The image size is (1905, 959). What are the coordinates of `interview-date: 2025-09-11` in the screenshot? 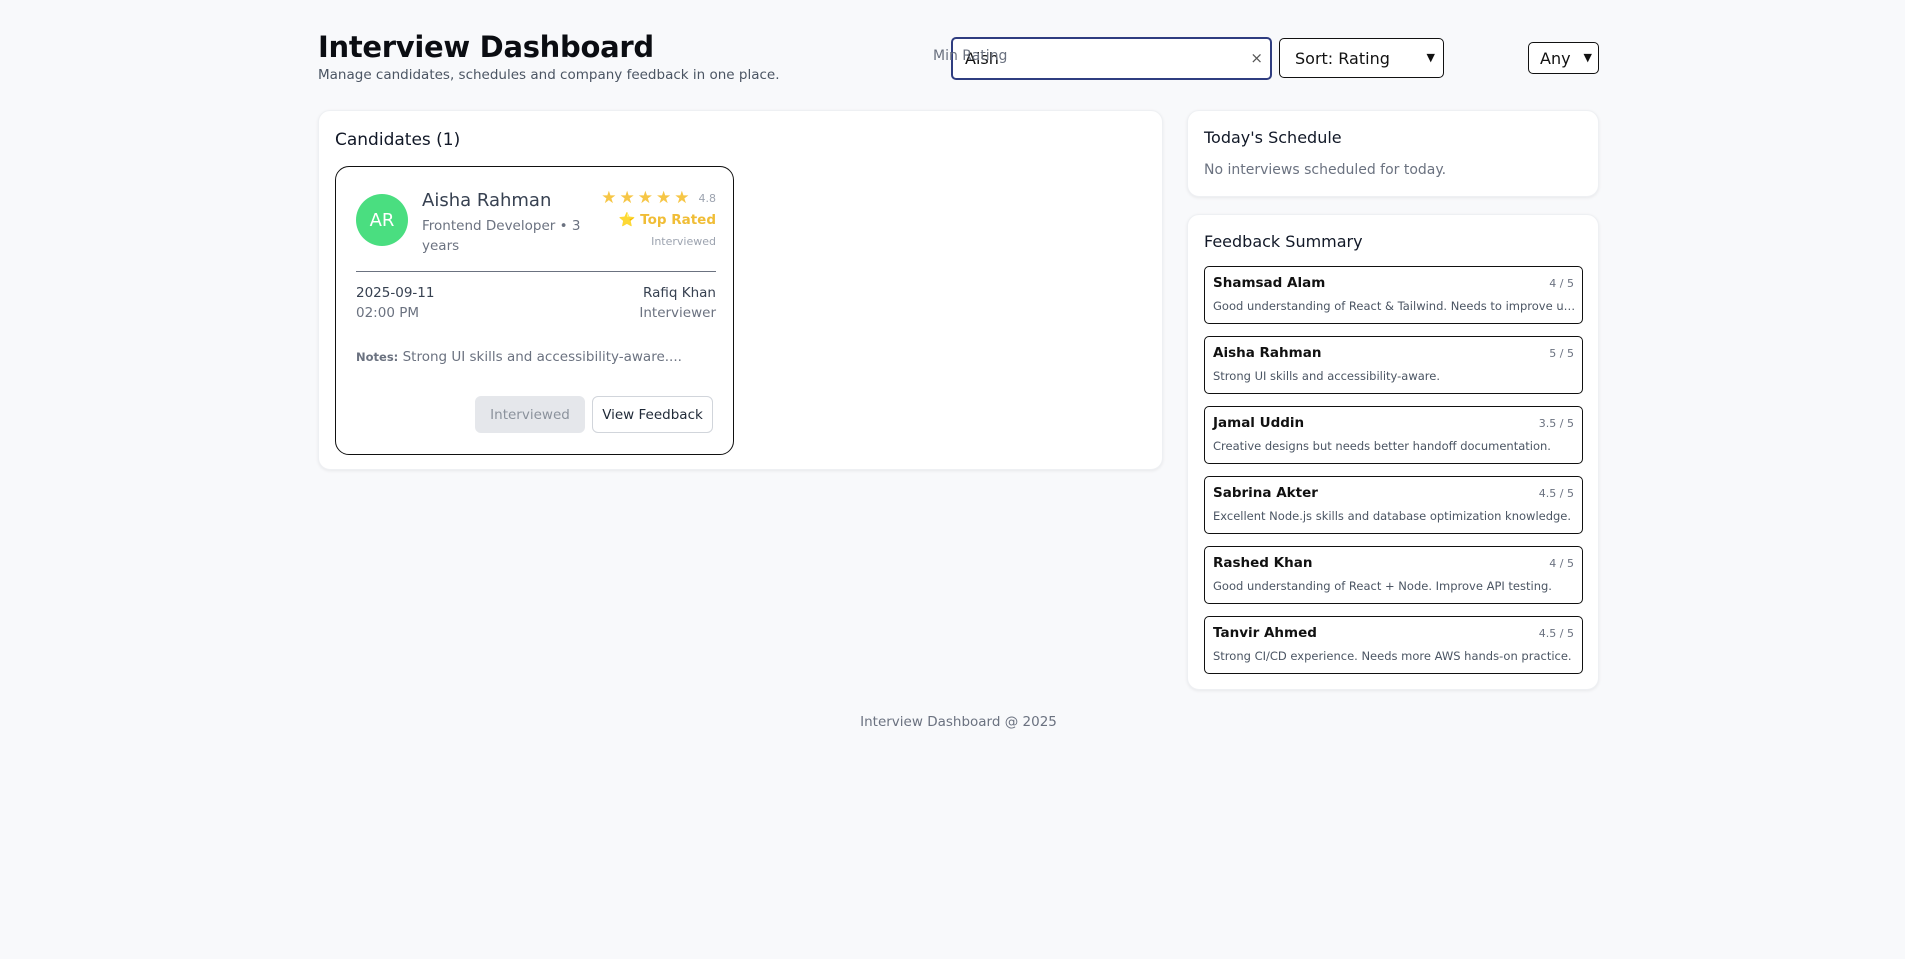 It's located at (395, 293).